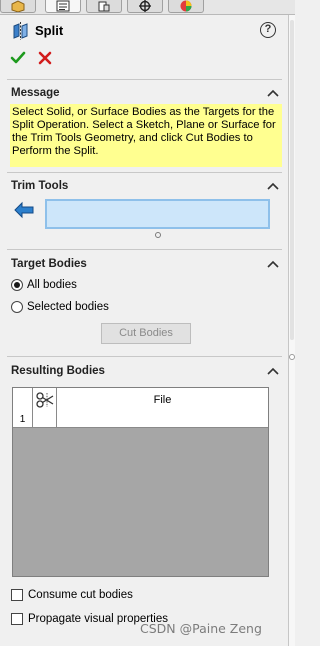 The height and width of the screenshot is (646, 320). Describe the element at coordinates (17, 595) in the screenshot. I see `consume-cut-bodies-checkbox` at that location.